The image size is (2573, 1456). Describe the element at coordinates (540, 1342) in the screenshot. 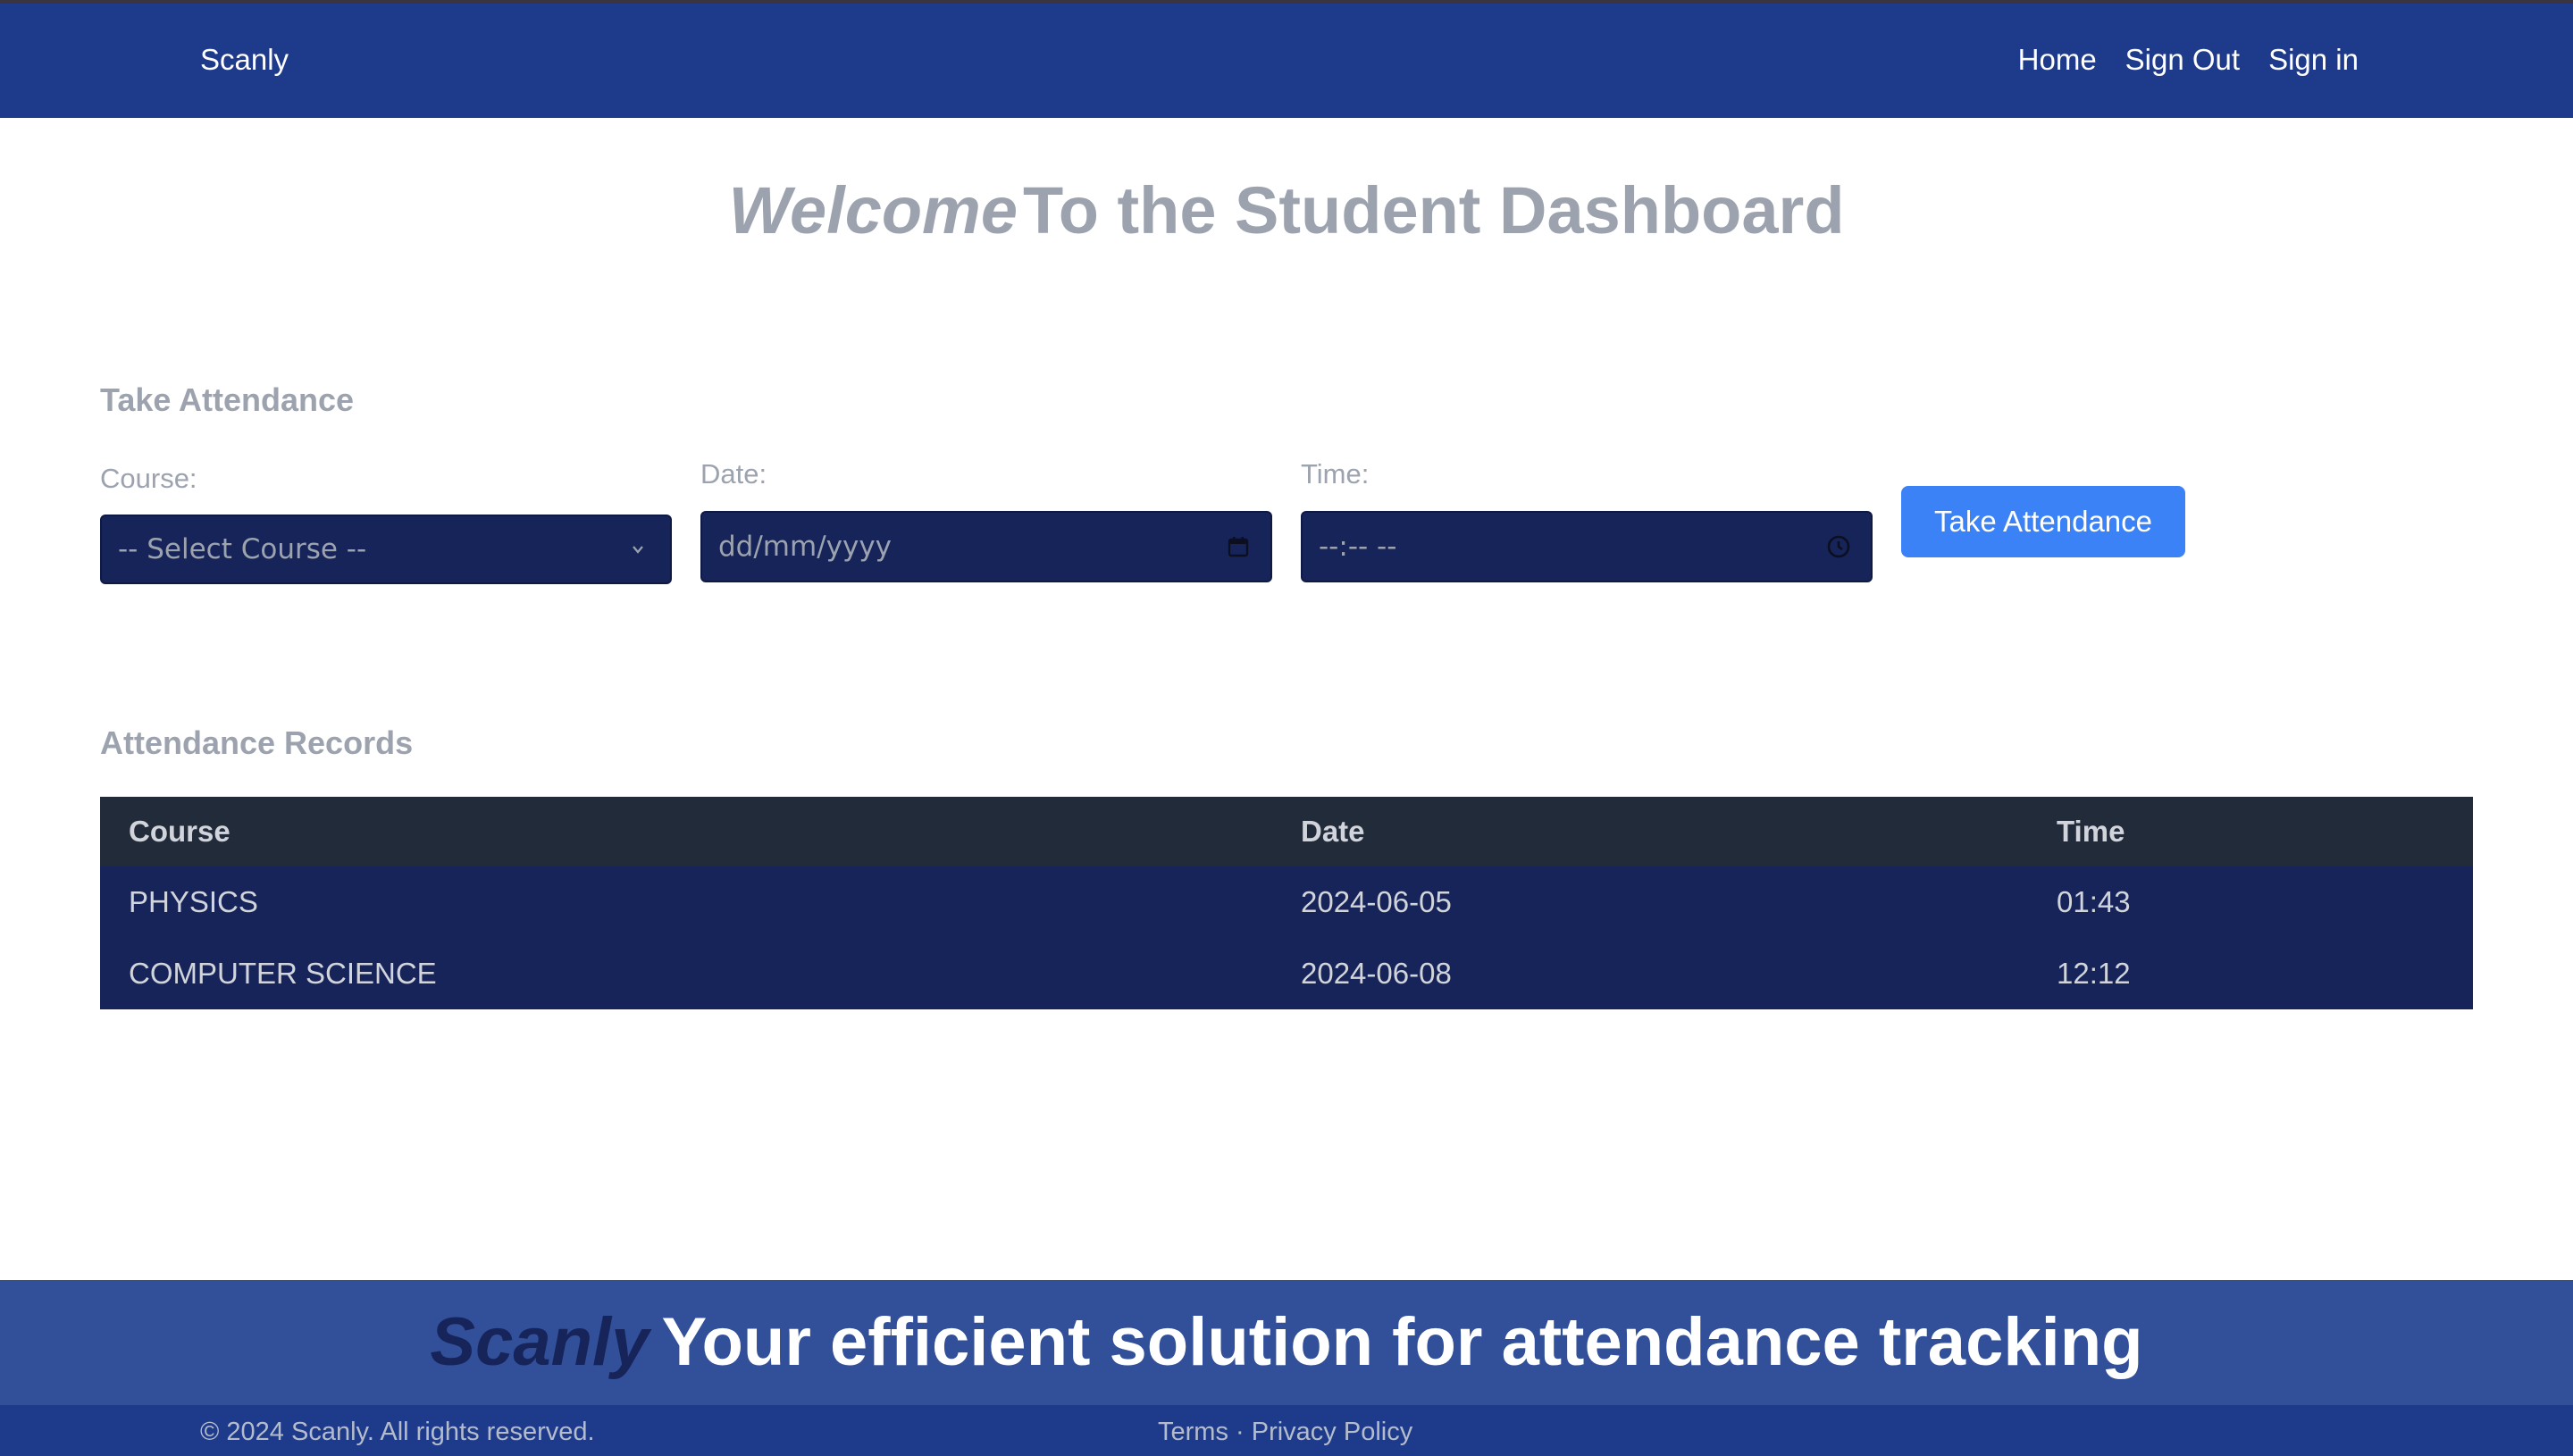

I see `tagline-brand: Scanly` at that location.